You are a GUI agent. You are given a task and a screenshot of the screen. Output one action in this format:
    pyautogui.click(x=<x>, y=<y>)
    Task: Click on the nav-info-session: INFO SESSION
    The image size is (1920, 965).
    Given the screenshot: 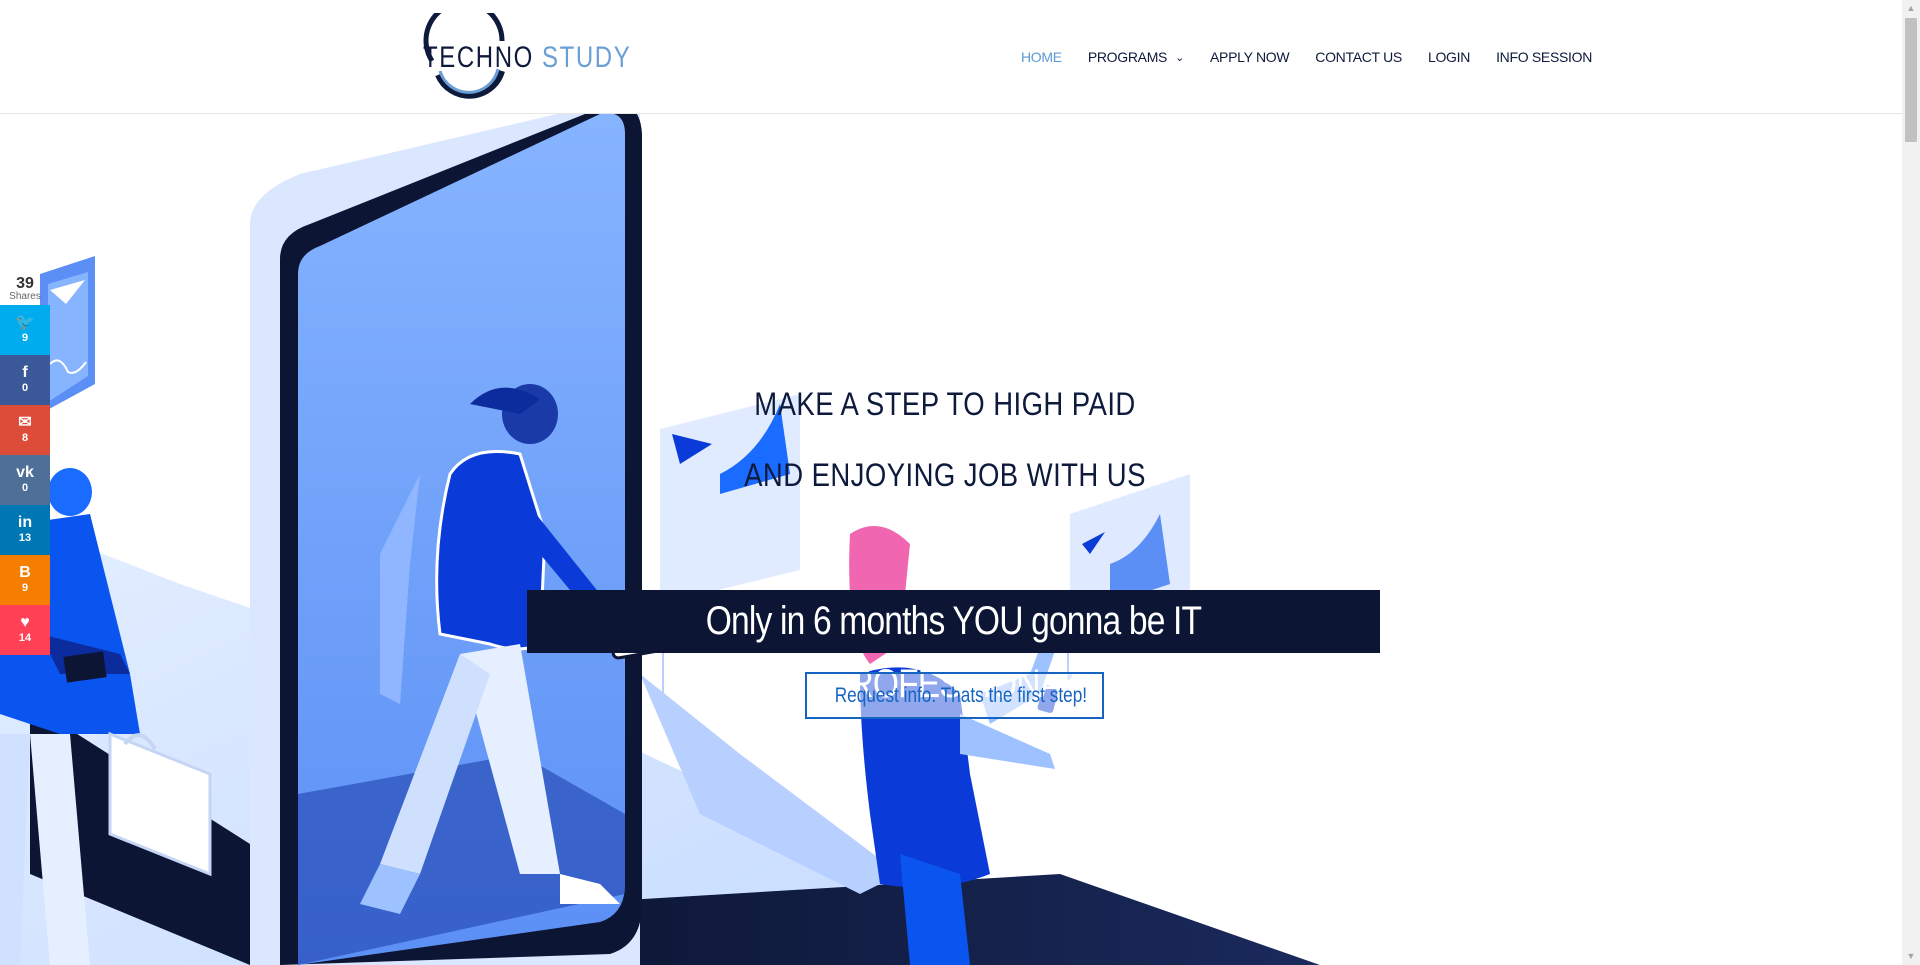 What is the action you would take?
    pyautogui.click(x=1544, y=57)
    